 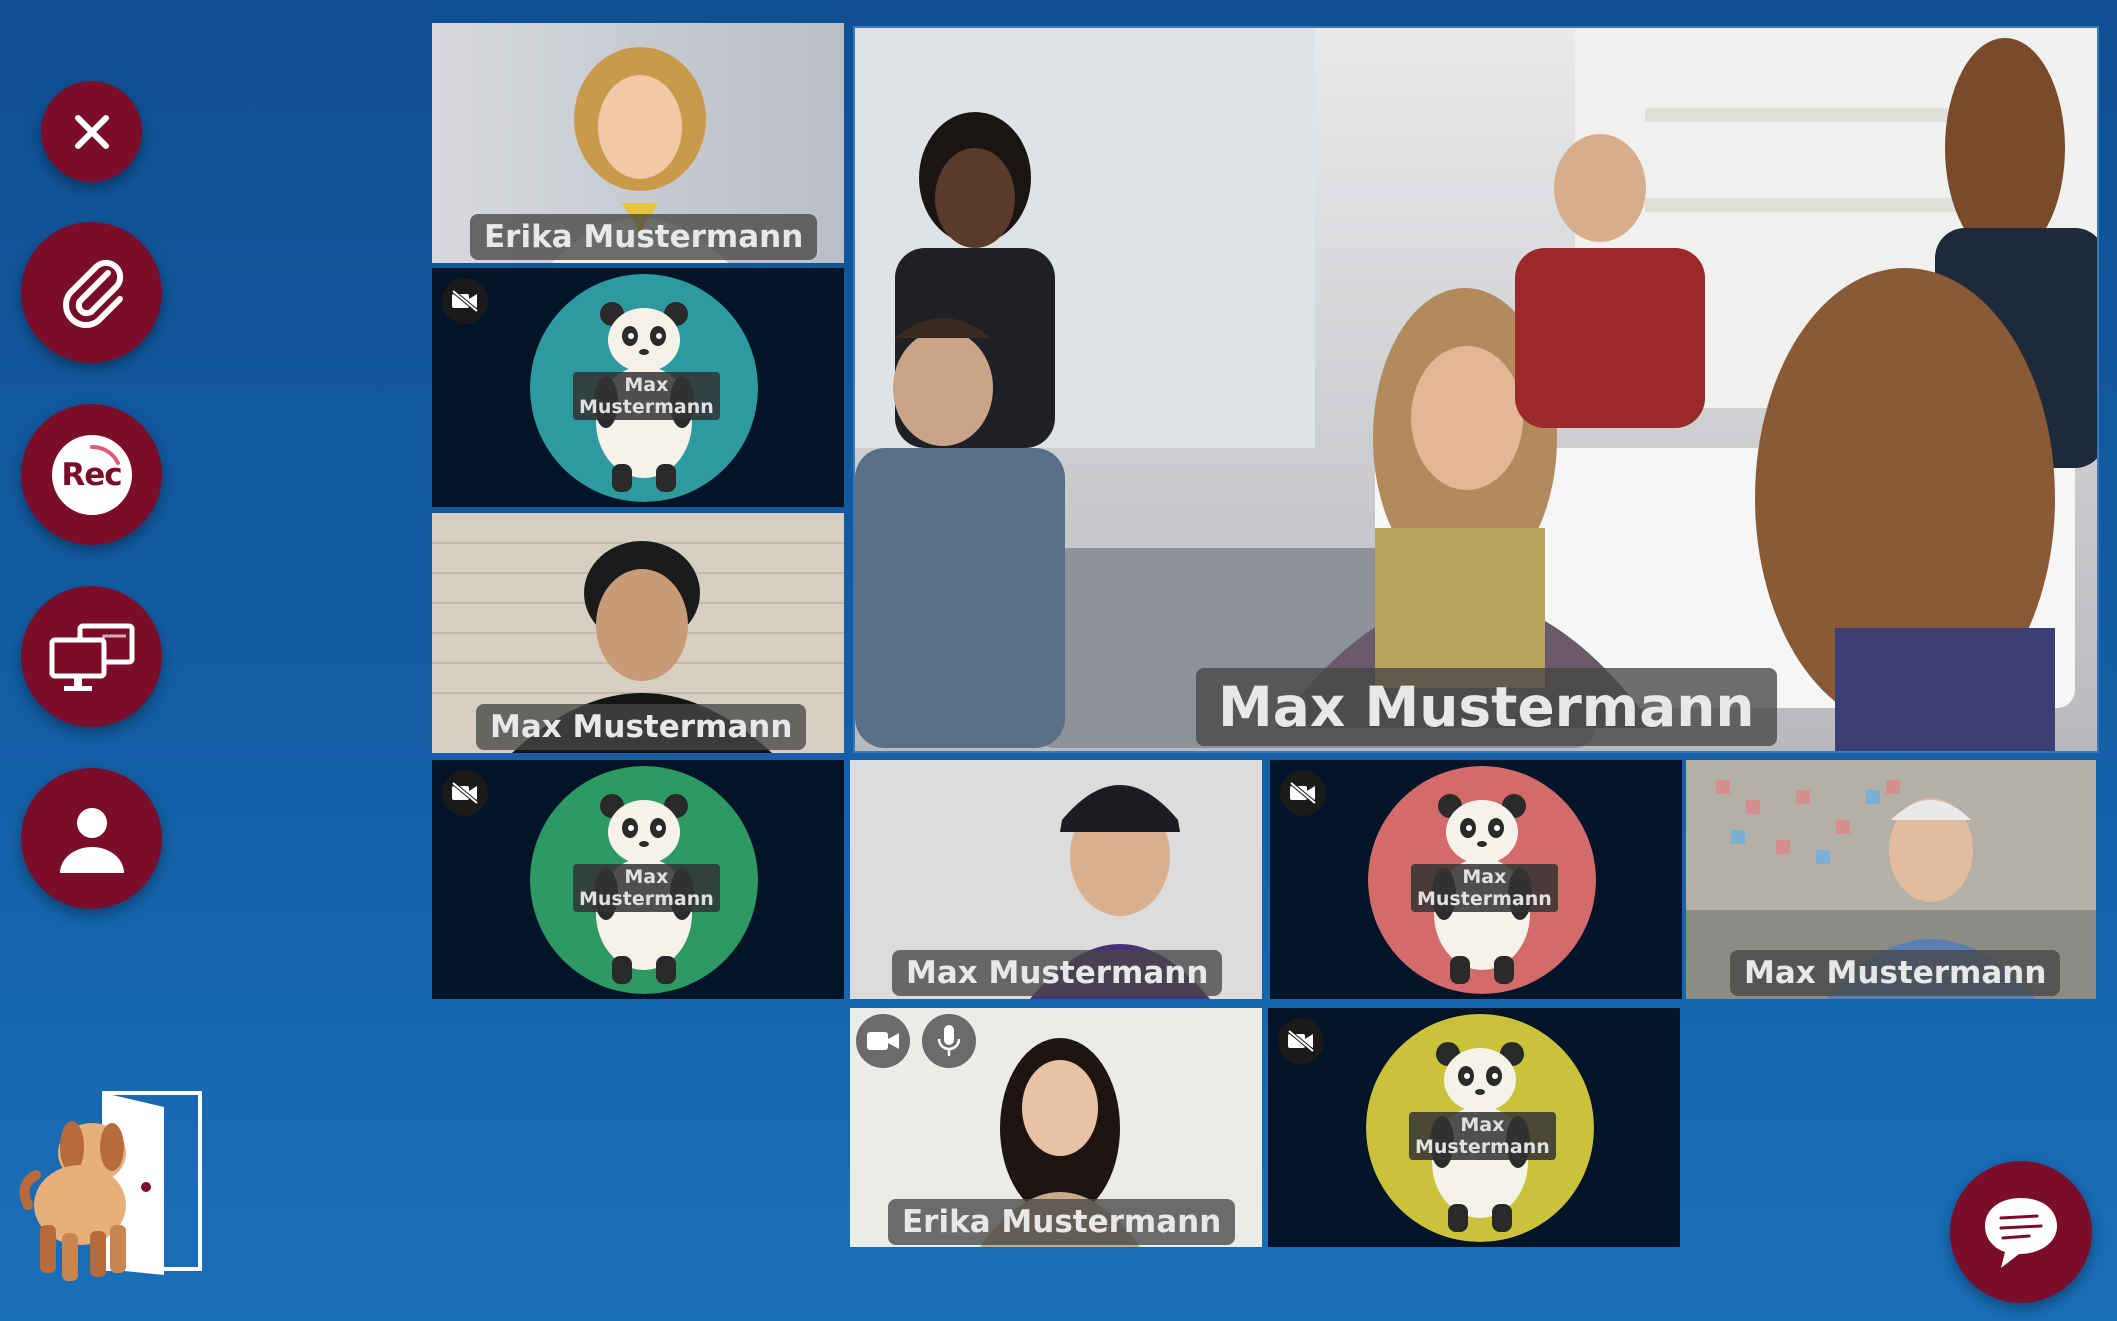 What do you see at coordinates (638, 143) in the screenshot?
I see `participant-tile-erika: Erika Mustermann` at bounding box center [638, 143].